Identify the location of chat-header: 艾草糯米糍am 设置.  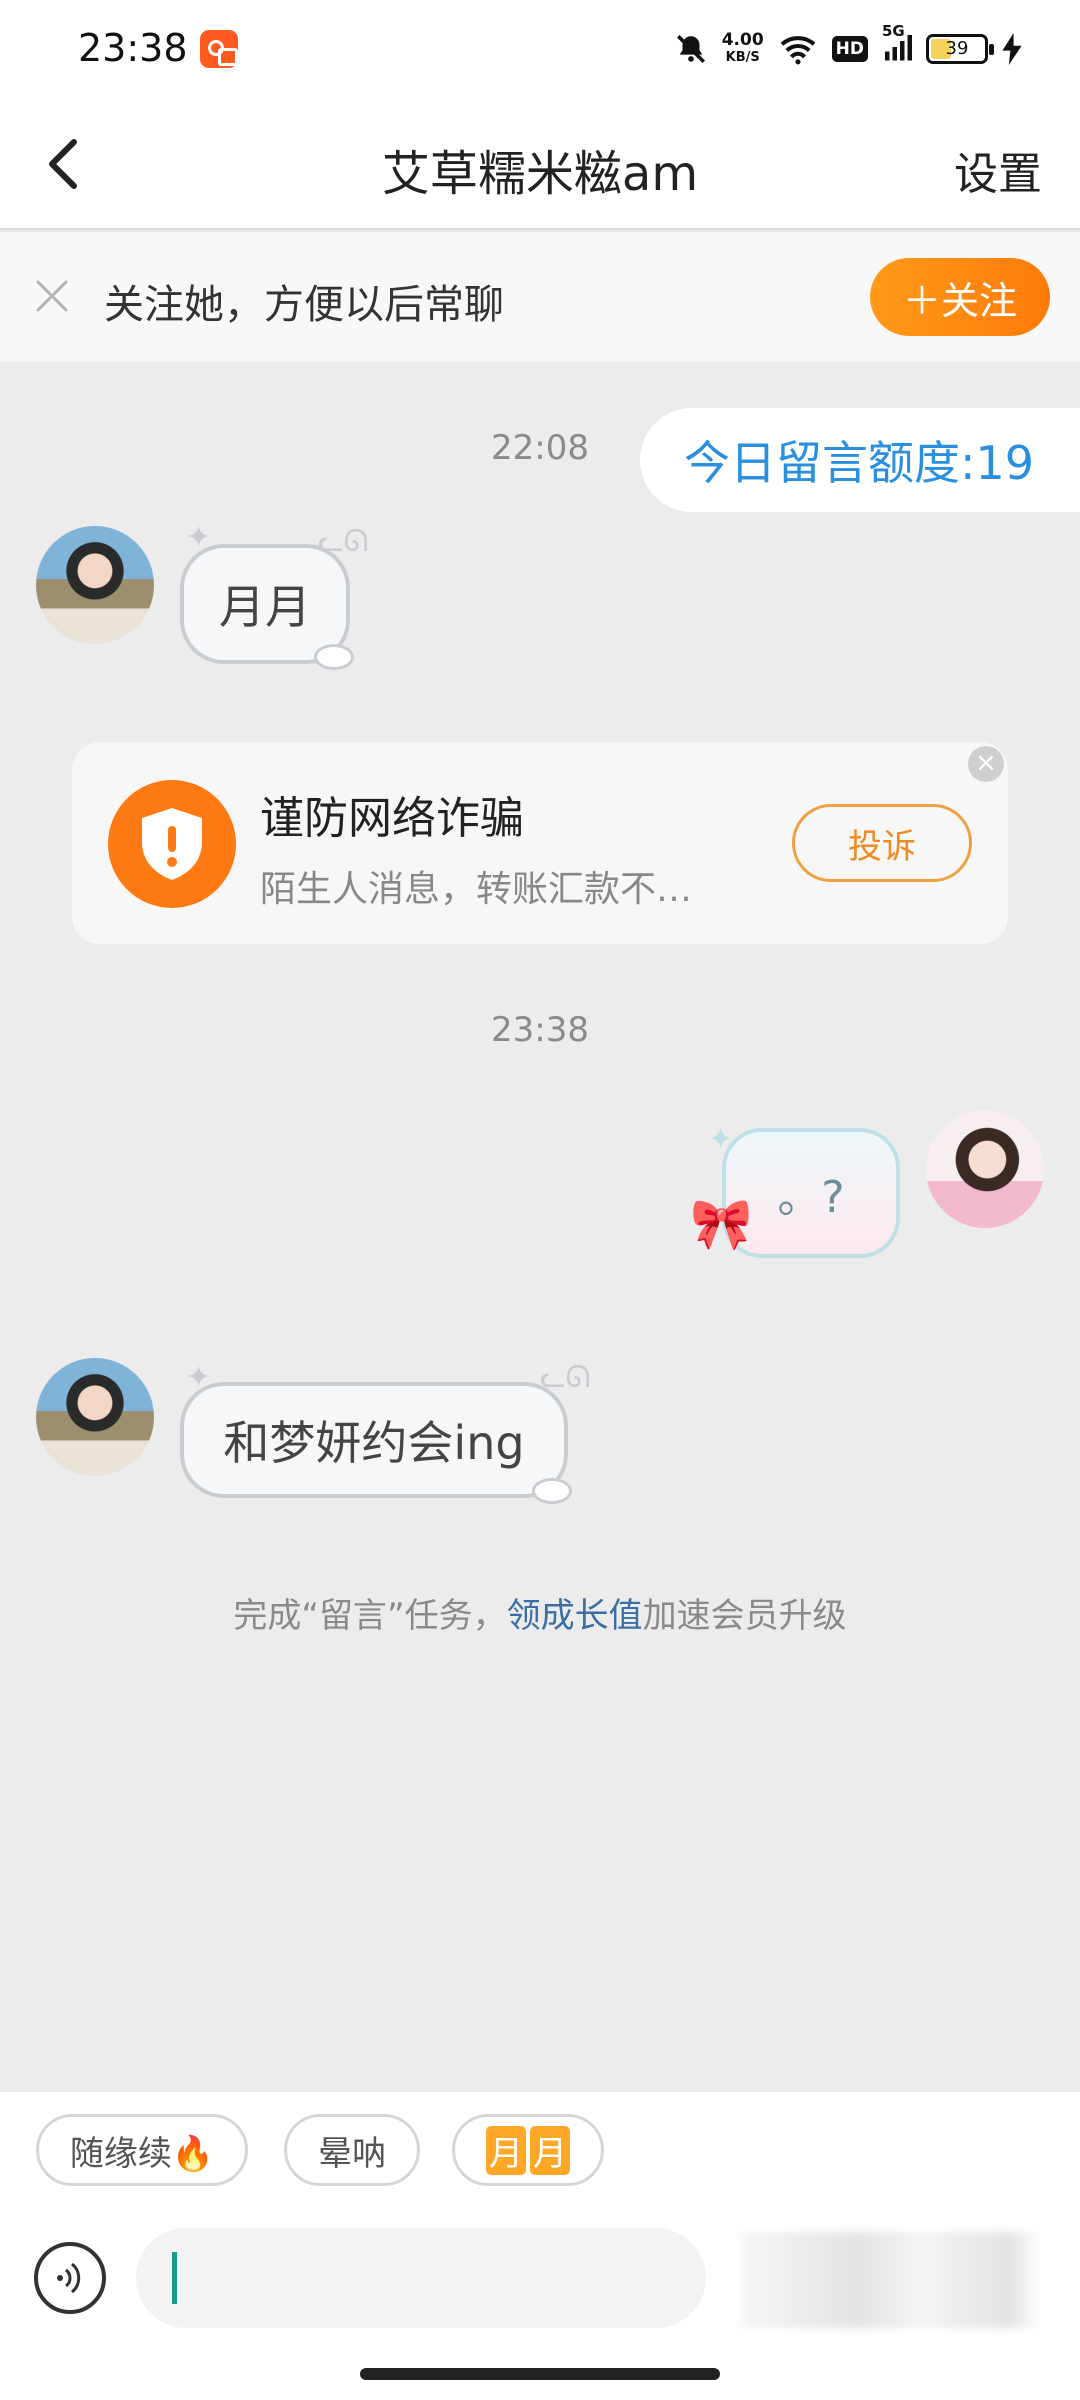
(540, 165).